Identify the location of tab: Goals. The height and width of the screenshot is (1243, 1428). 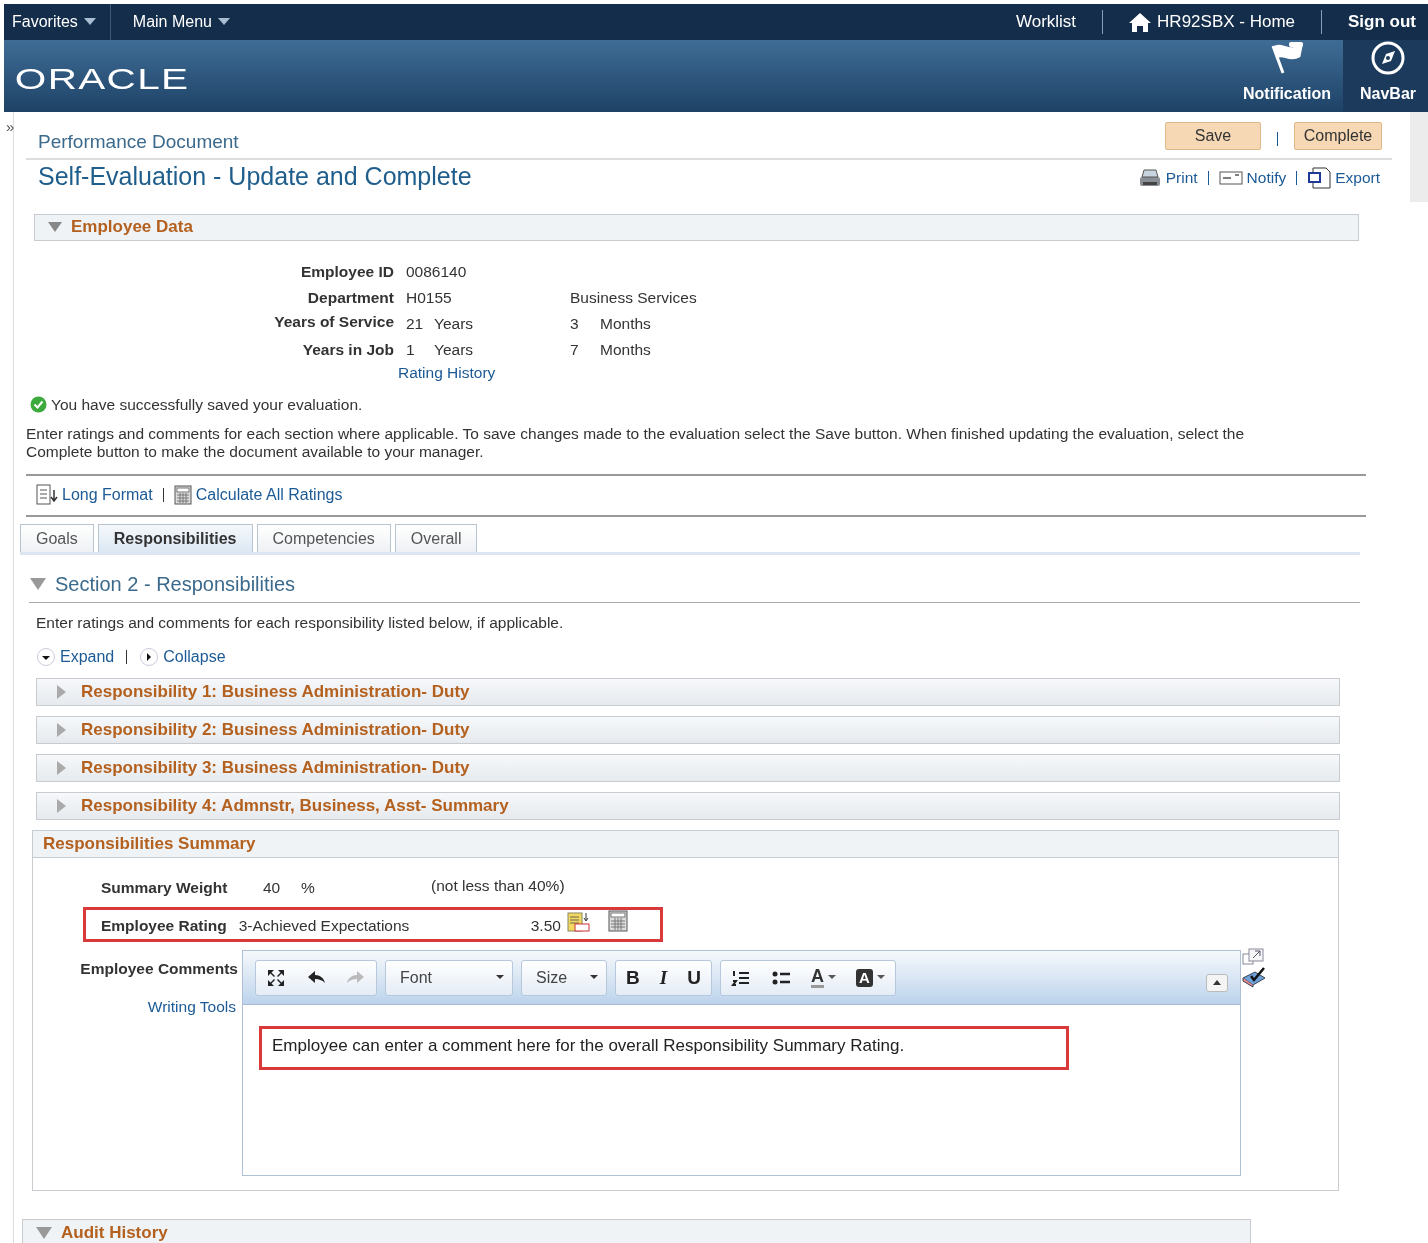
(57, 537).